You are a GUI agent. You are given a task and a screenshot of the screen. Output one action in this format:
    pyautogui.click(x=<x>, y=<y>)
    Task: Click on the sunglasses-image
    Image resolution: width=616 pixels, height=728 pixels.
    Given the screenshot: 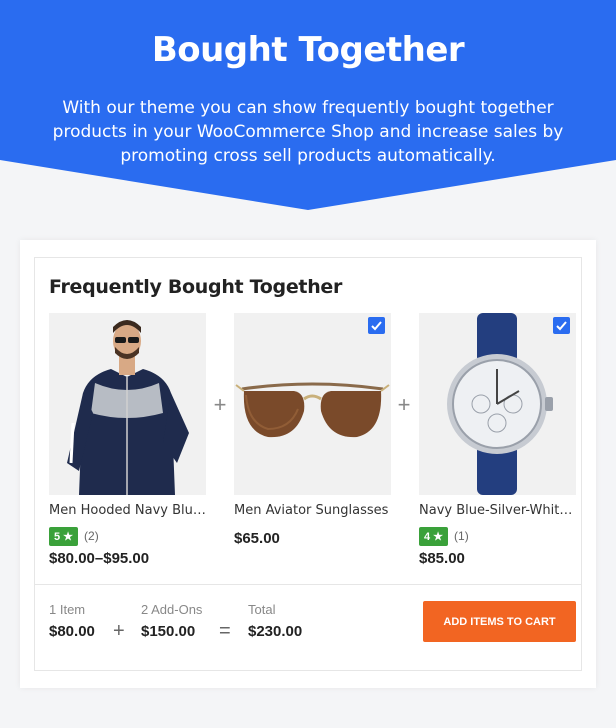 What is the action you would take?
    pyautogui.click(x=312, y=404)
    